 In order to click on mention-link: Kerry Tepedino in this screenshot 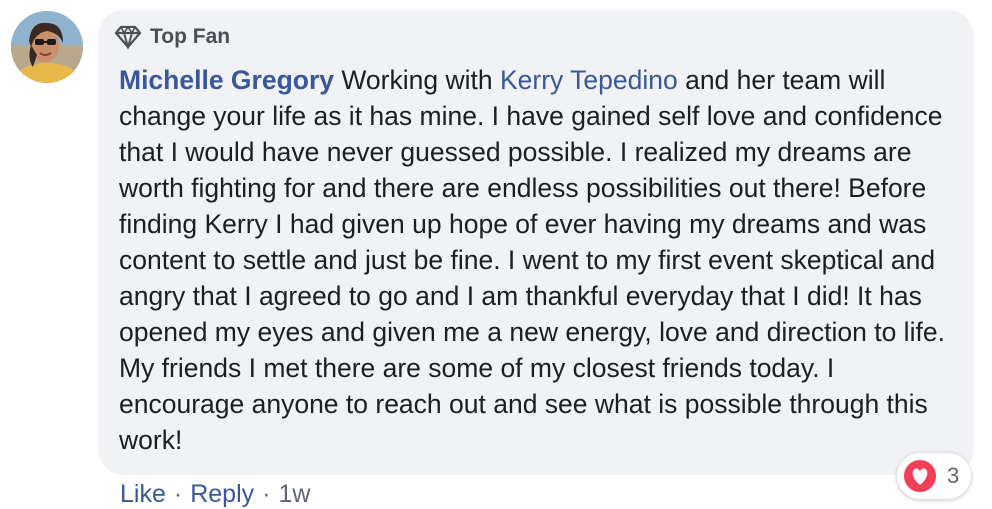, I will do `click(589, 80)`.